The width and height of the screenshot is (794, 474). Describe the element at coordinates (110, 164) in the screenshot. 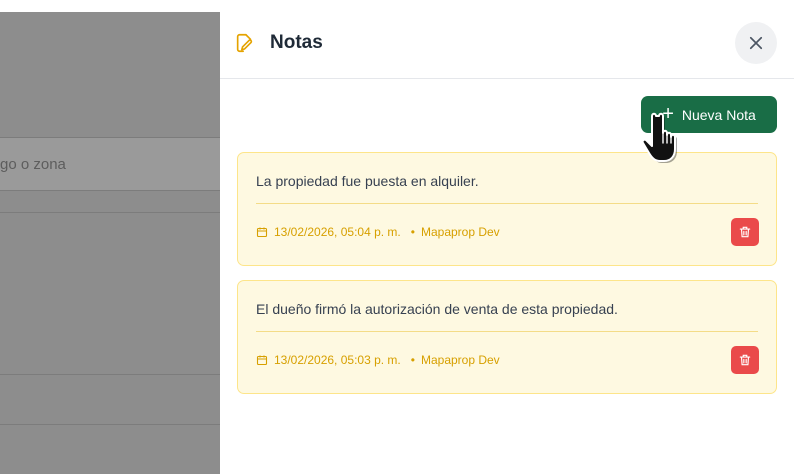

I see `backdrop-search-field: go o zona` at that location.